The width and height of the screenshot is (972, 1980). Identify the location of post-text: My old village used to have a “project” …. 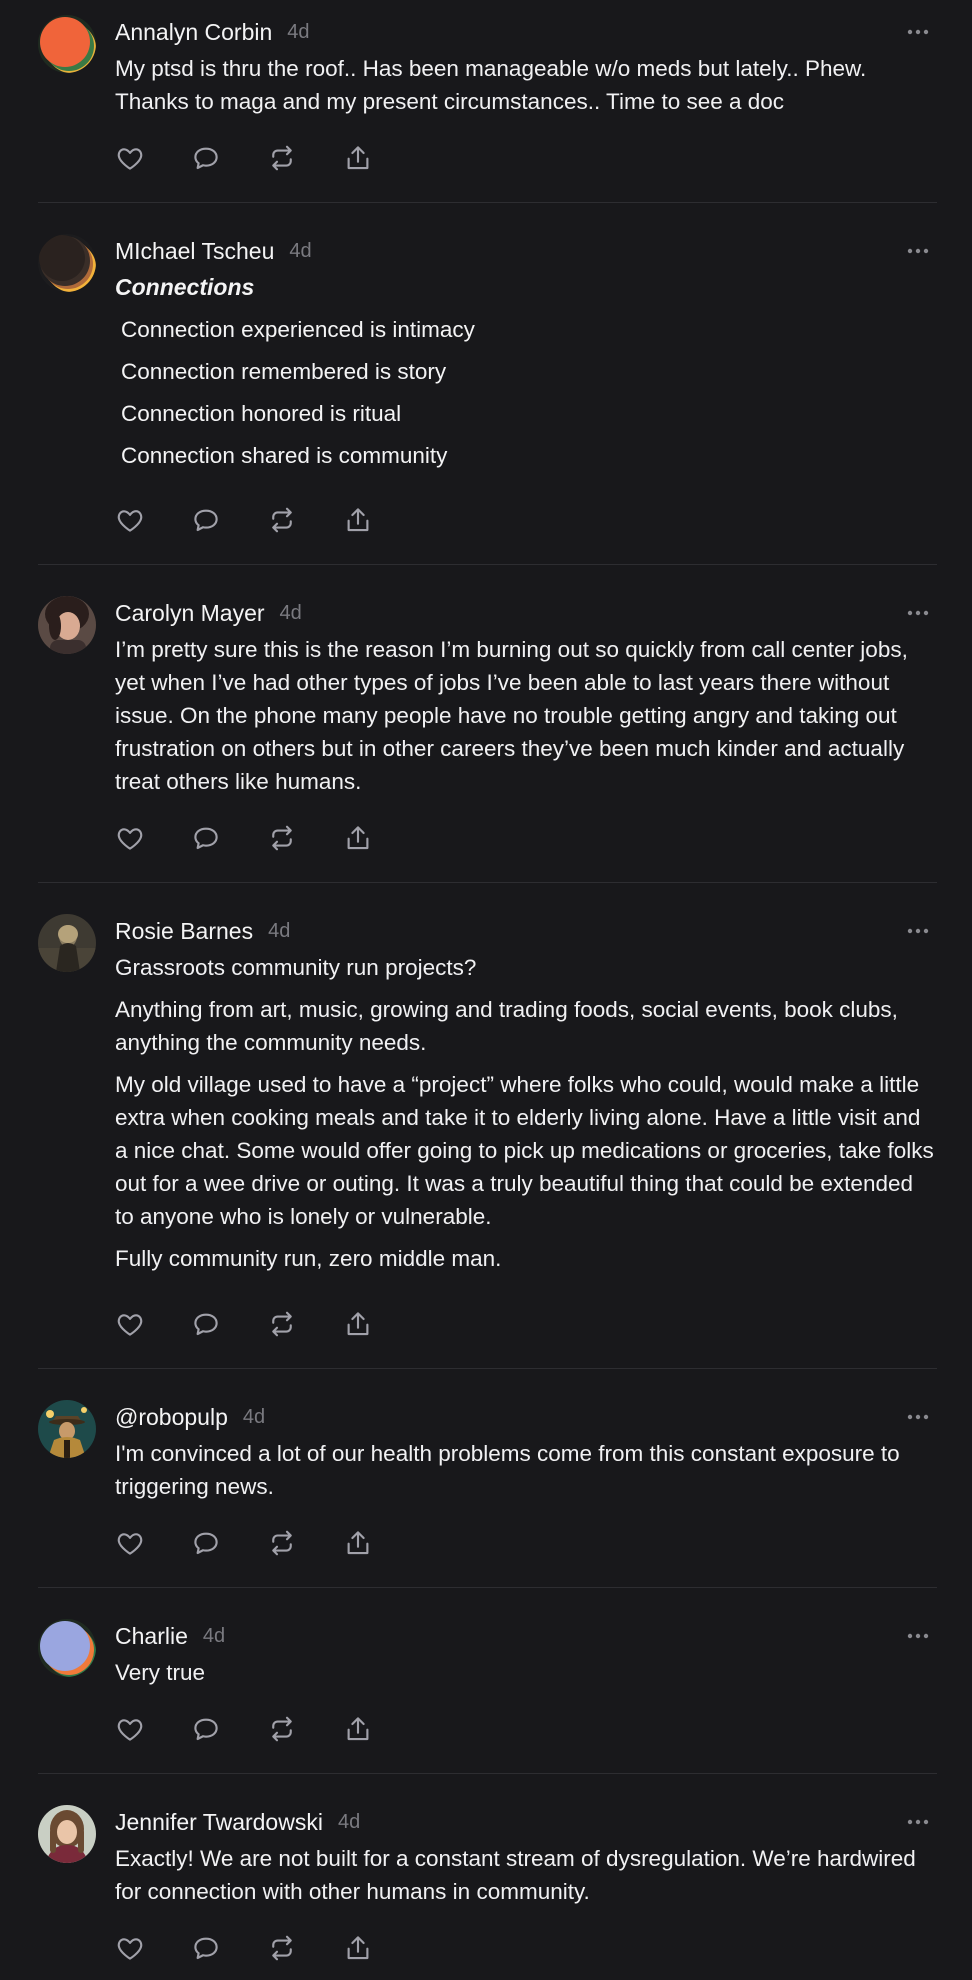
(524, 1150).